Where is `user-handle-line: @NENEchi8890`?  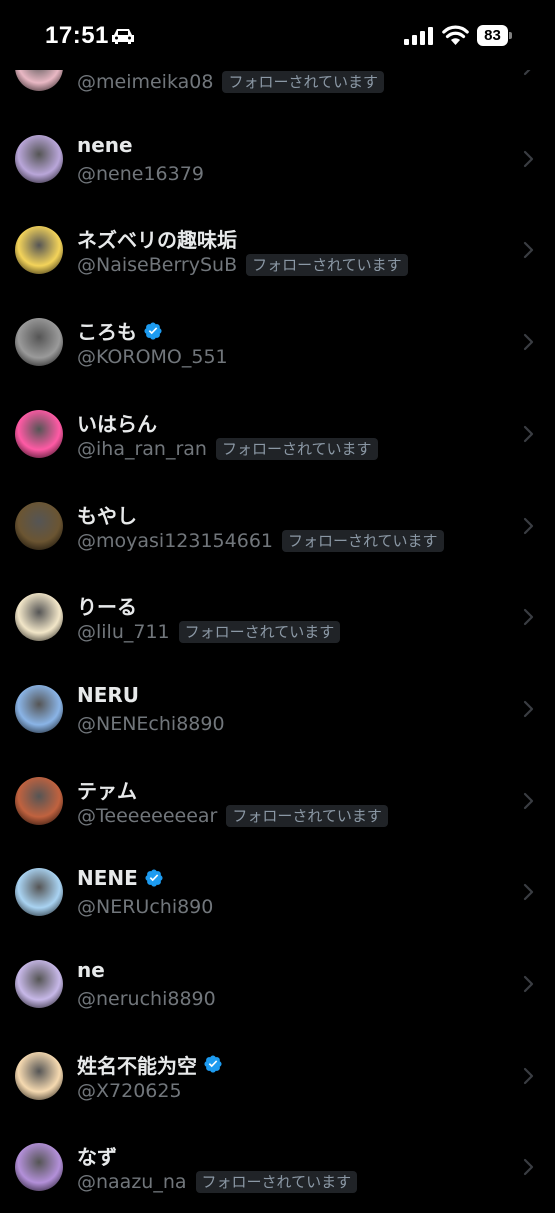
user-handle-line: @NENEchi8890 is located at coordinates (151, 724).